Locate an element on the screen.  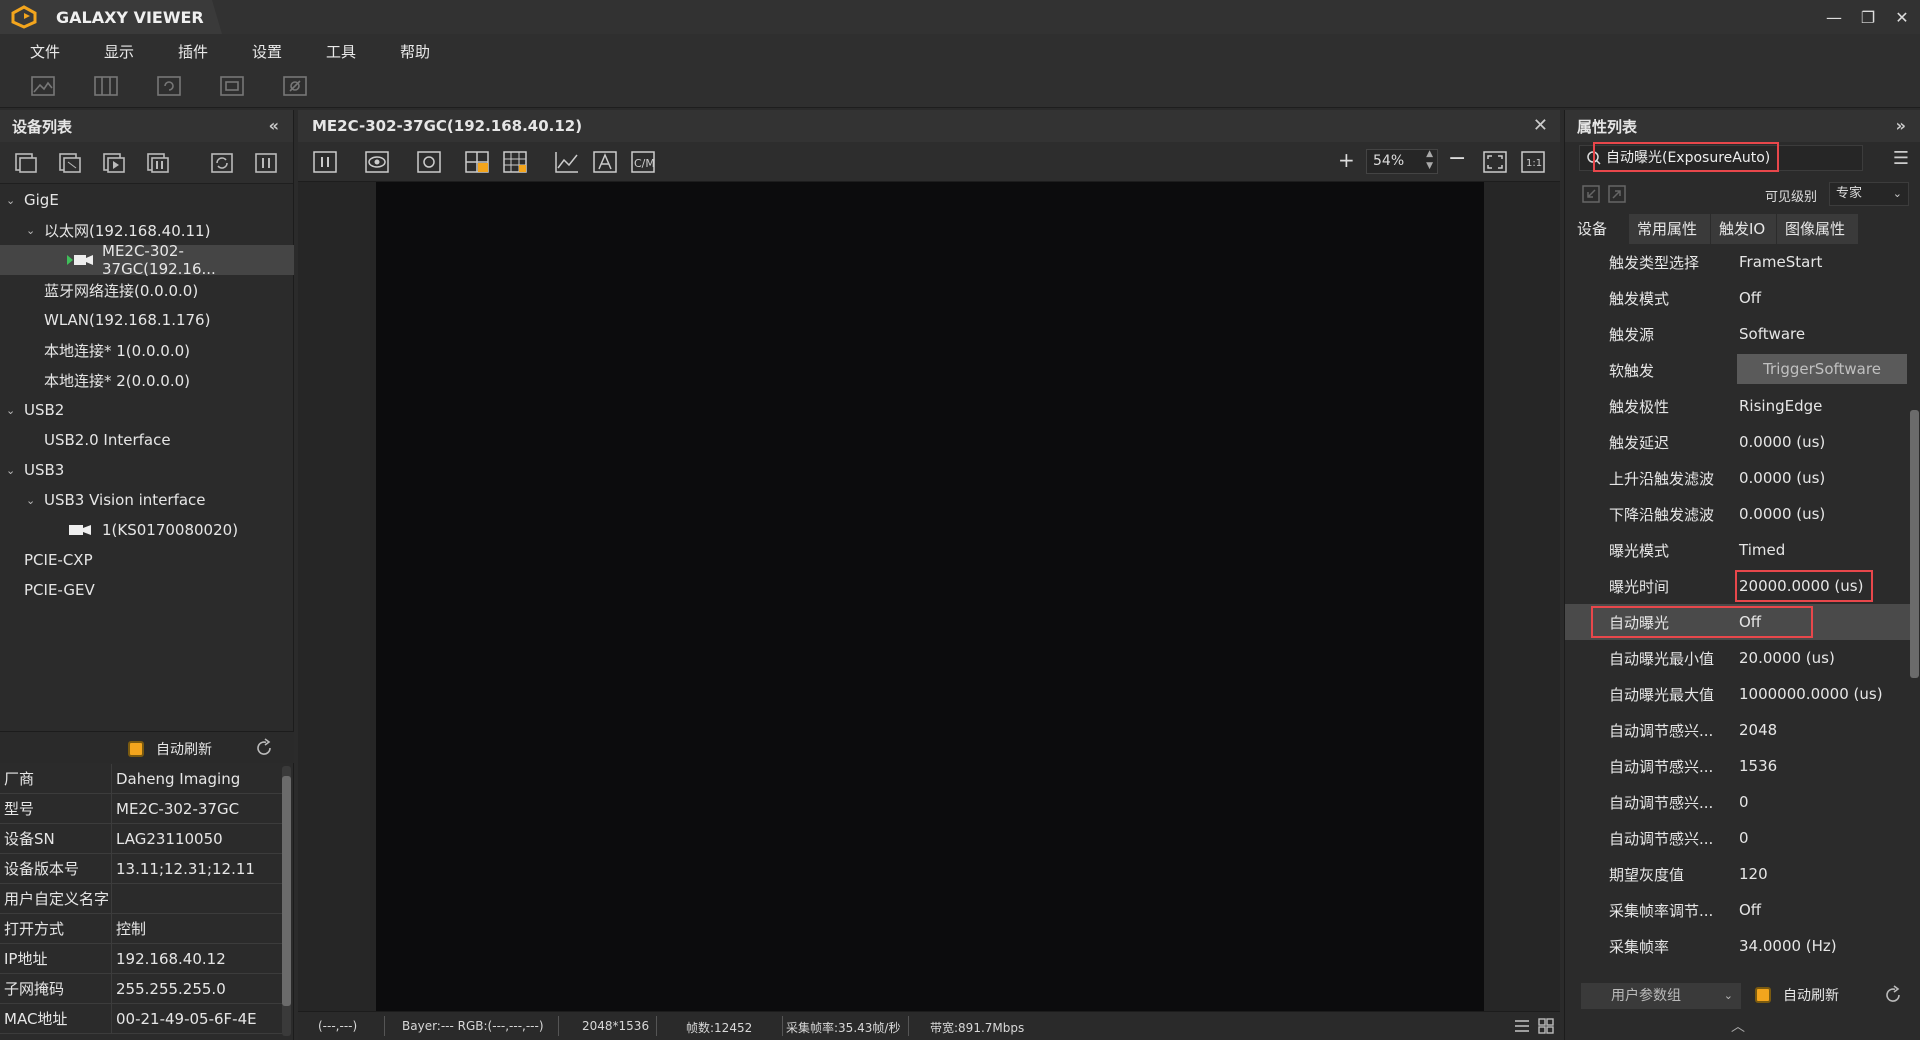
fit-window-icon is located at coordinates (1495, 162).